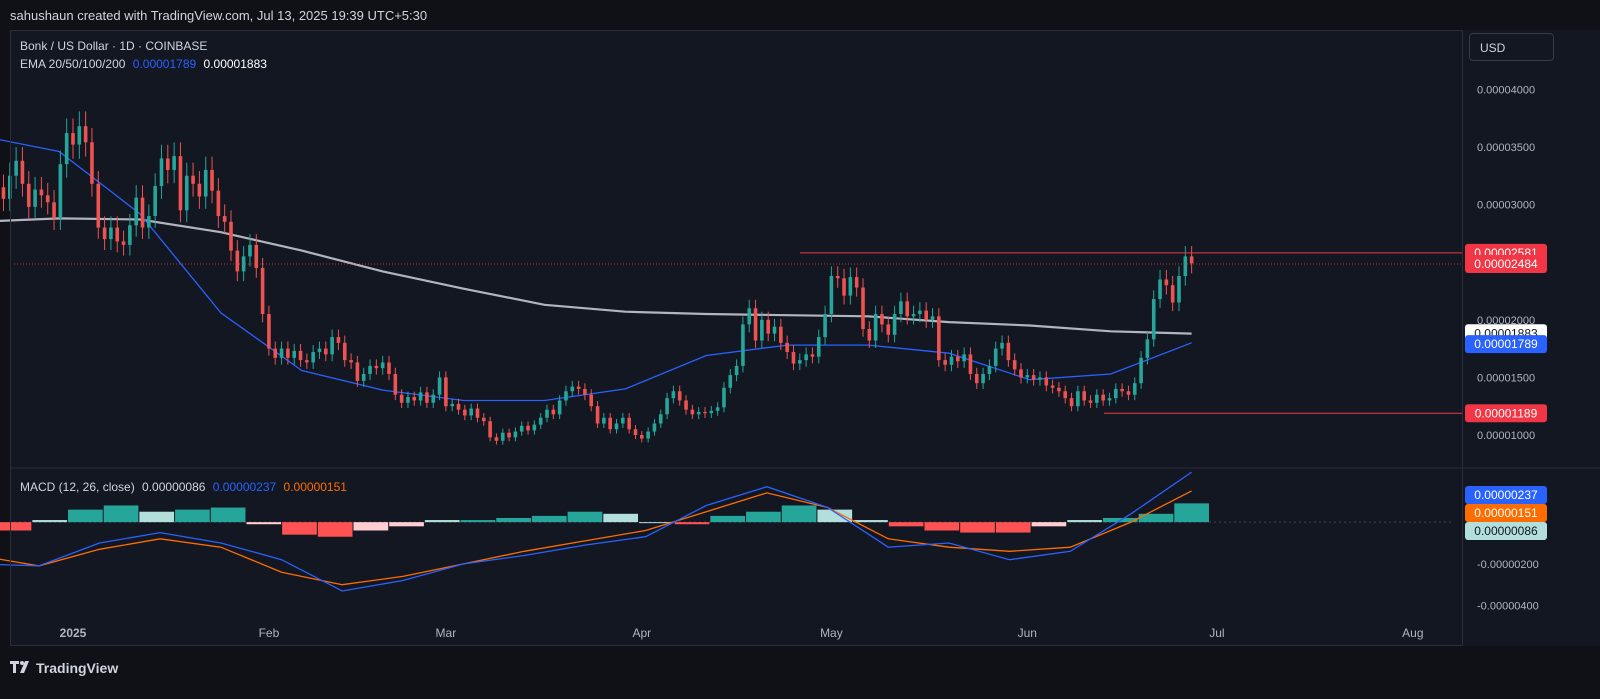  What do you see at coordinates (596, 538) in the screenshot?
I see `macd-signal-line` at bounding box center [596, 538].